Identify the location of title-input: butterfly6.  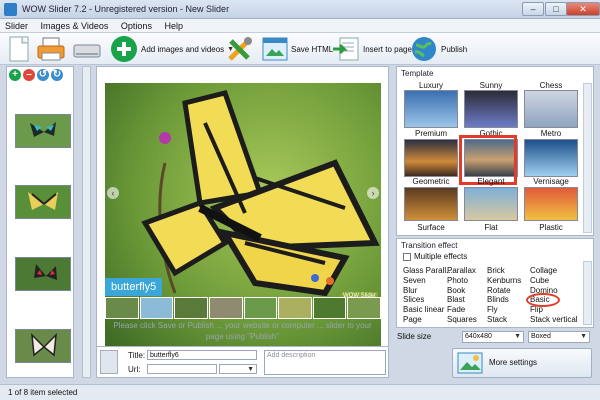
(202, 355).